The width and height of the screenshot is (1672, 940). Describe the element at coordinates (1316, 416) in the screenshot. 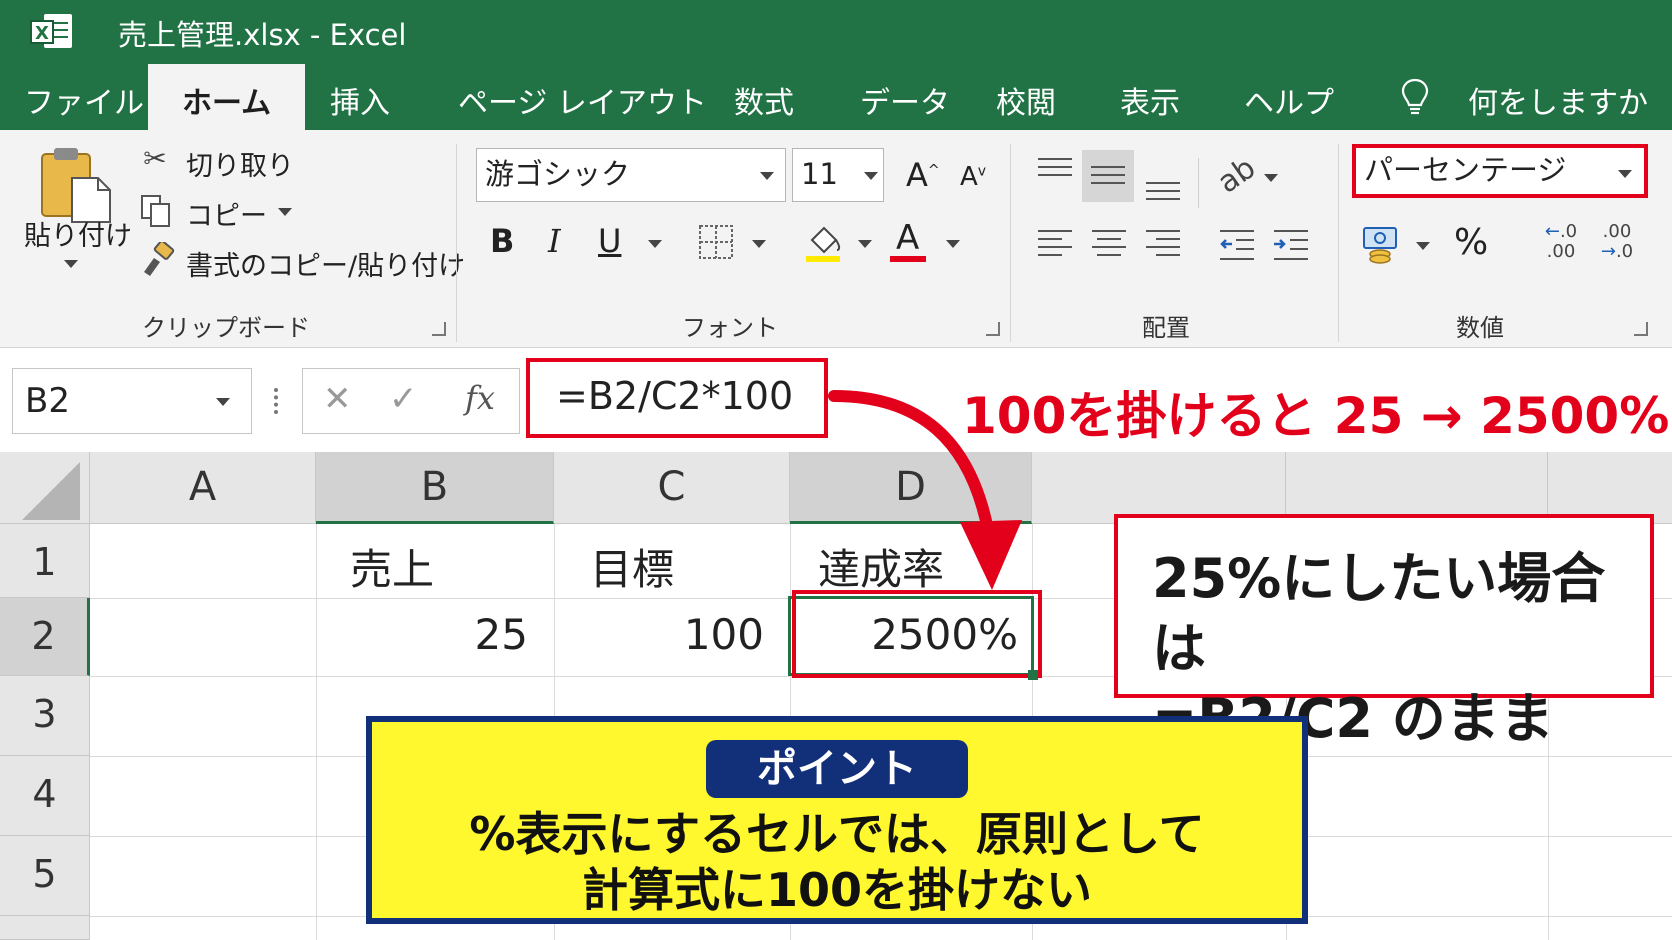

I see `callout-text: 100を掛けると 25 → 2500%` at that location.